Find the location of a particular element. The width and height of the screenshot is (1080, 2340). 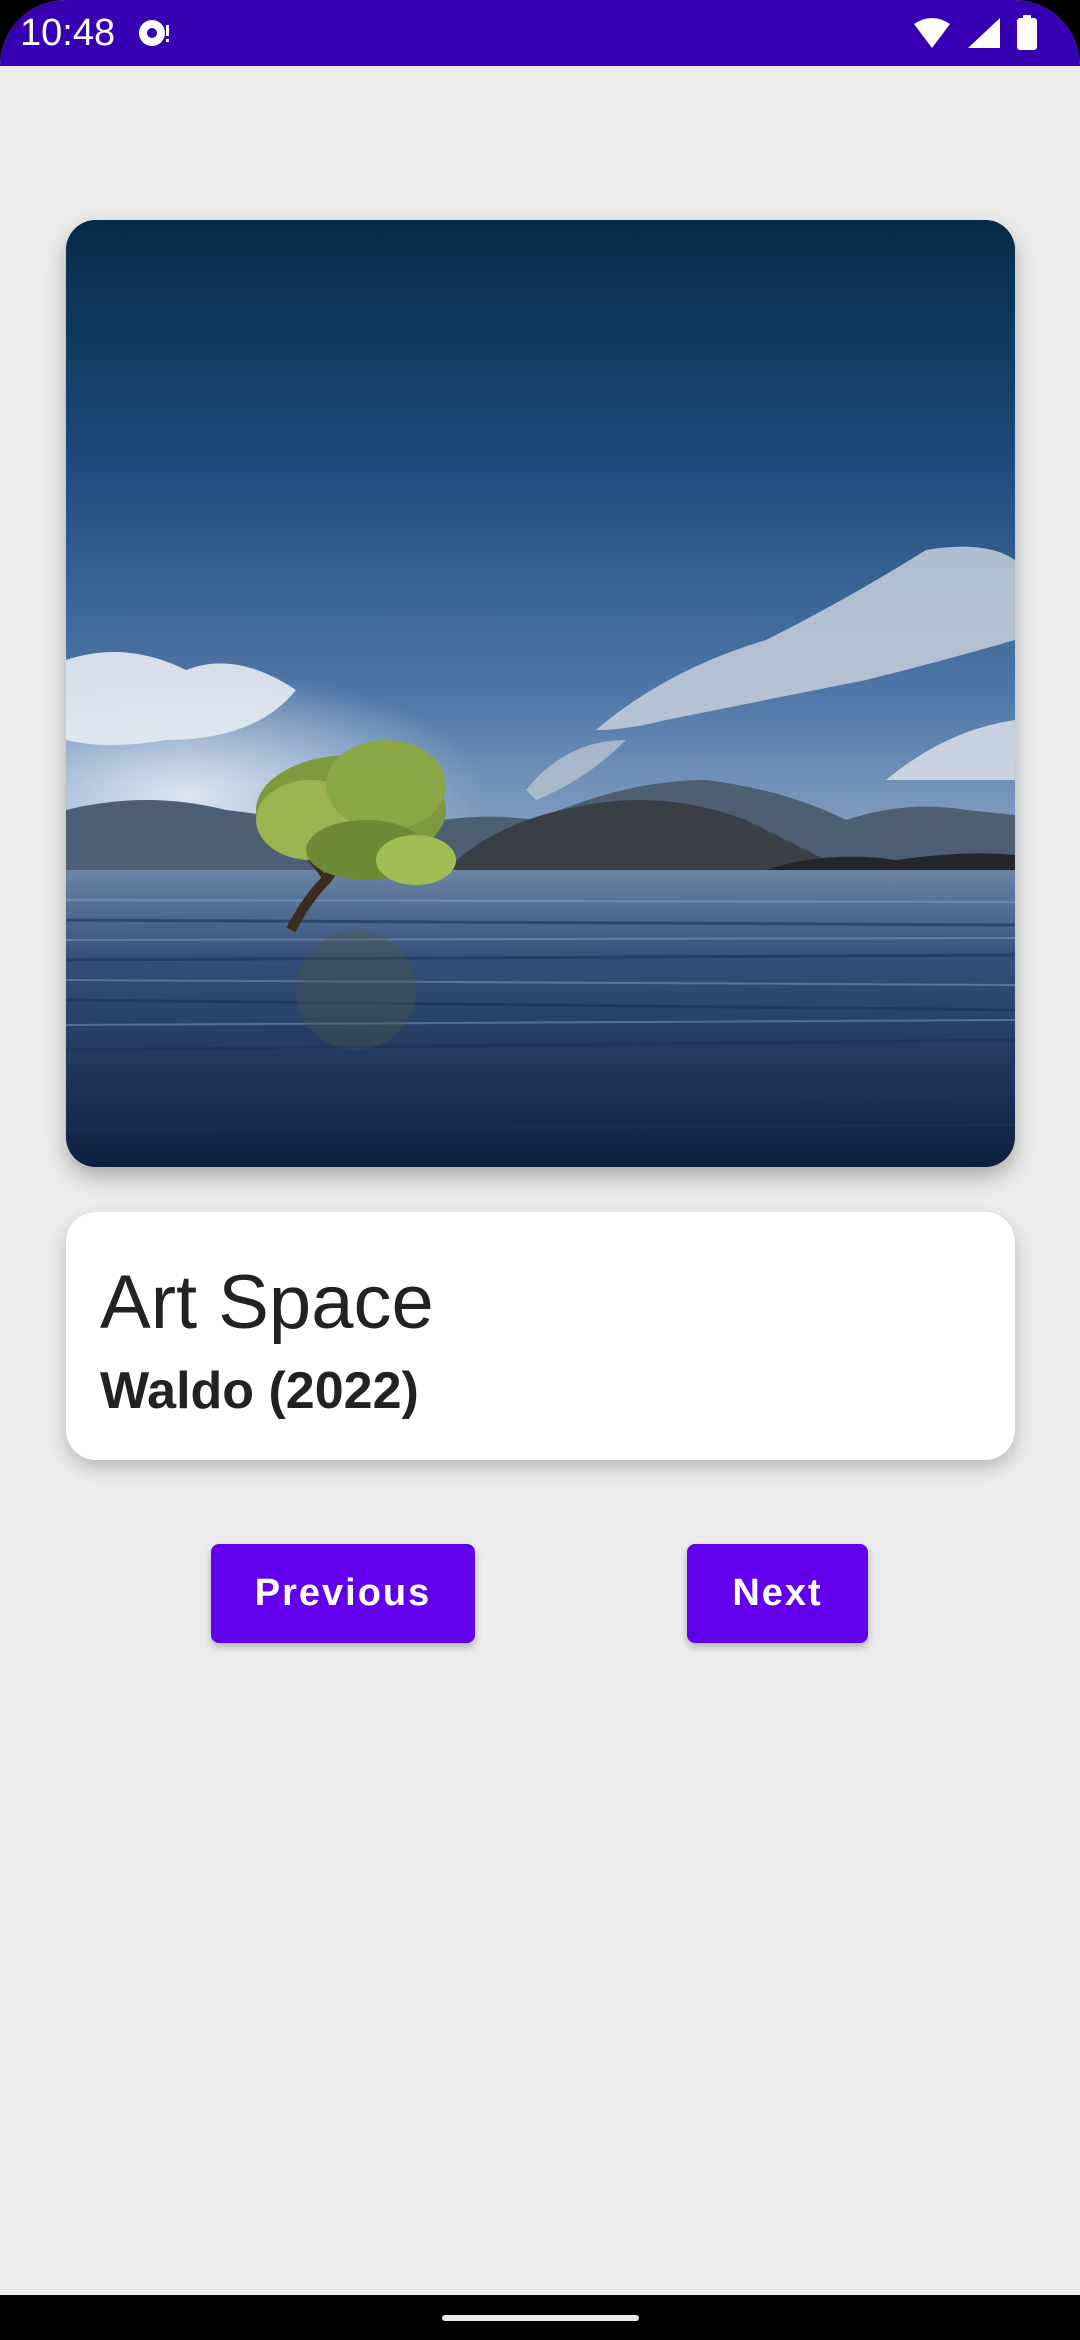

home-gesture-handle is located at coordinates (540, 2318).